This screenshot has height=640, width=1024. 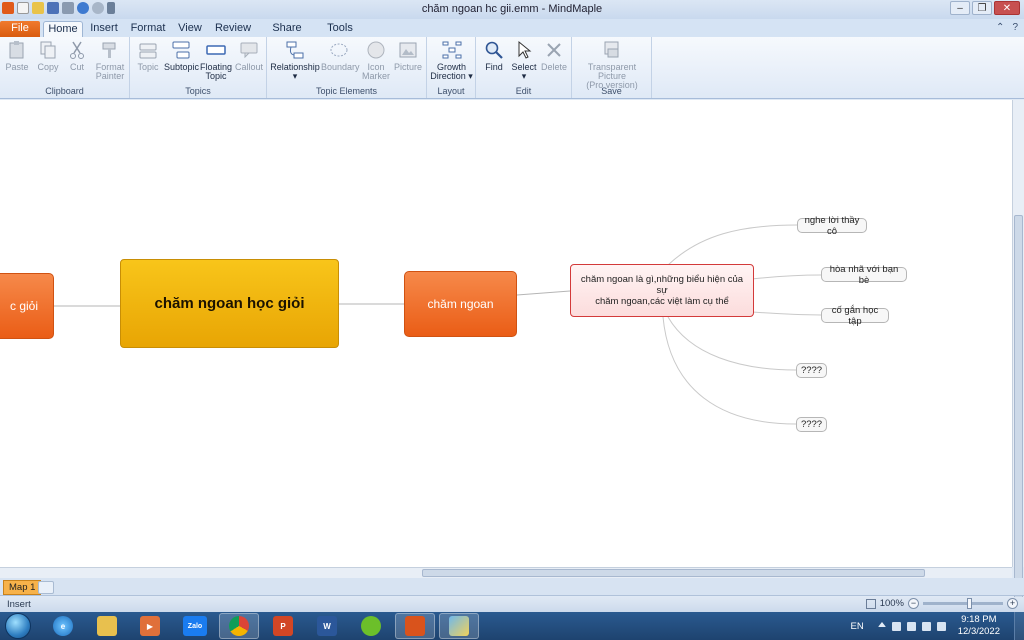 What do you see at coordinates (48, 56) in the screenshot?
I see `copy-button: Copy` at bounding box center [48, 56].